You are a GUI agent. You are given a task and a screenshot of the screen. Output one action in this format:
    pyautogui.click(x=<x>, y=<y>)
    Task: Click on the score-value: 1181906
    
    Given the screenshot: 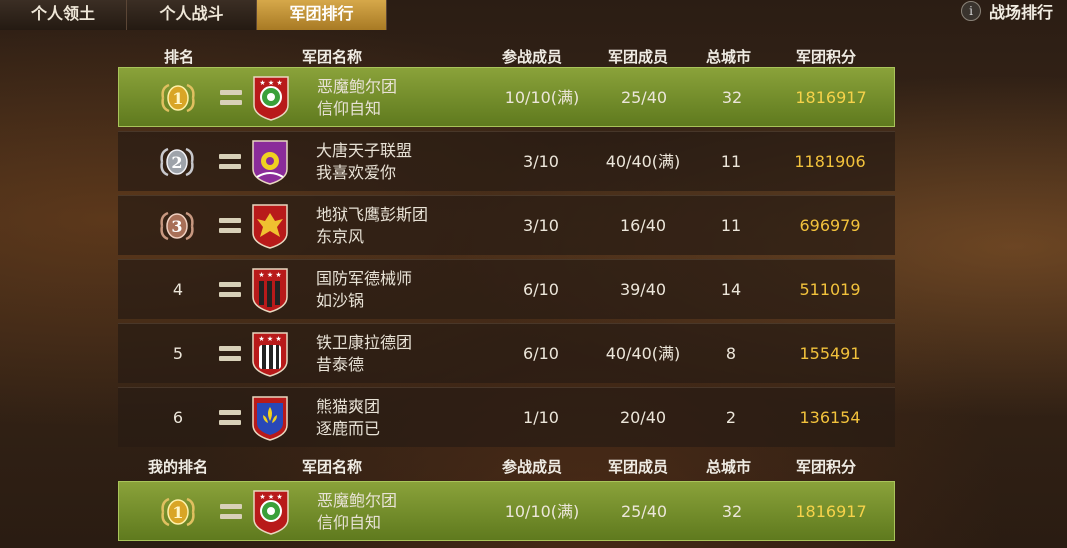 What is the action you would take?
    pyautogui.click(x=830, y=161)
    